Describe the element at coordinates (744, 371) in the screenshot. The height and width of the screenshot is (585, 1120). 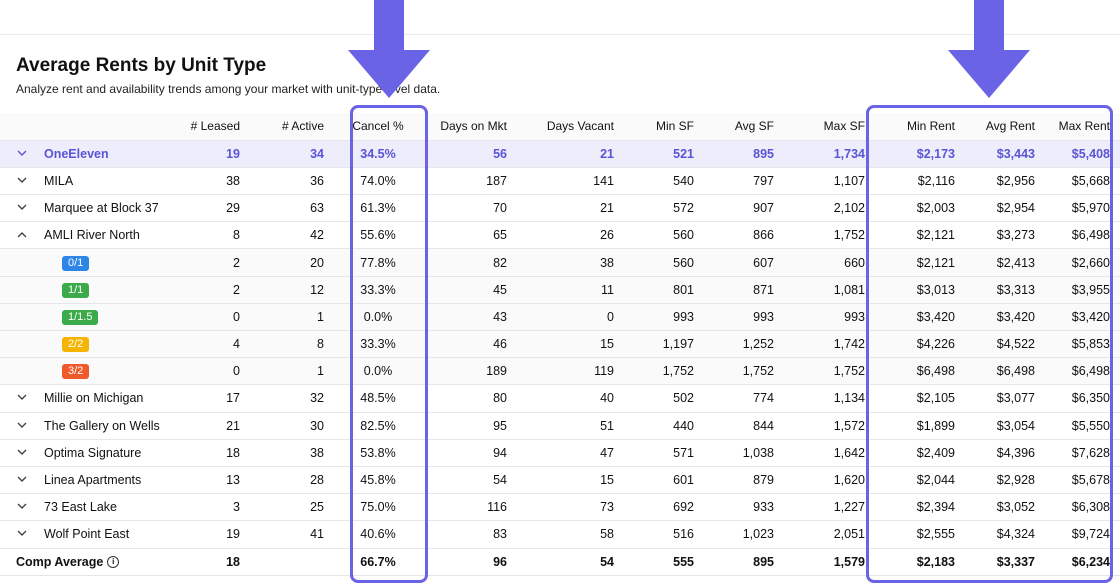
I see `cell-avgsf: 1,752` at that location.